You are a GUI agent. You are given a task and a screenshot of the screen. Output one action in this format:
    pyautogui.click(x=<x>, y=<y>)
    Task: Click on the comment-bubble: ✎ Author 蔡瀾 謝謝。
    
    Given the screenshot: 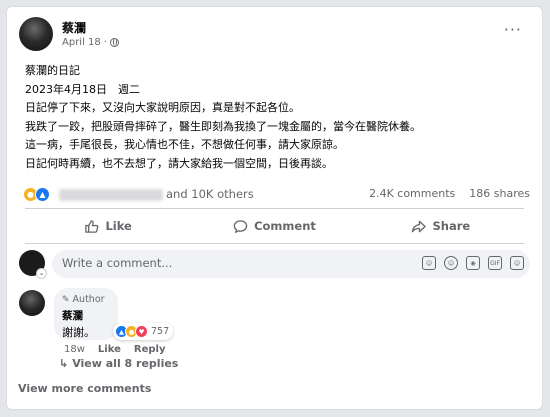 What is the action you would take?
    pyautogui.click(x=86, y=314)
    